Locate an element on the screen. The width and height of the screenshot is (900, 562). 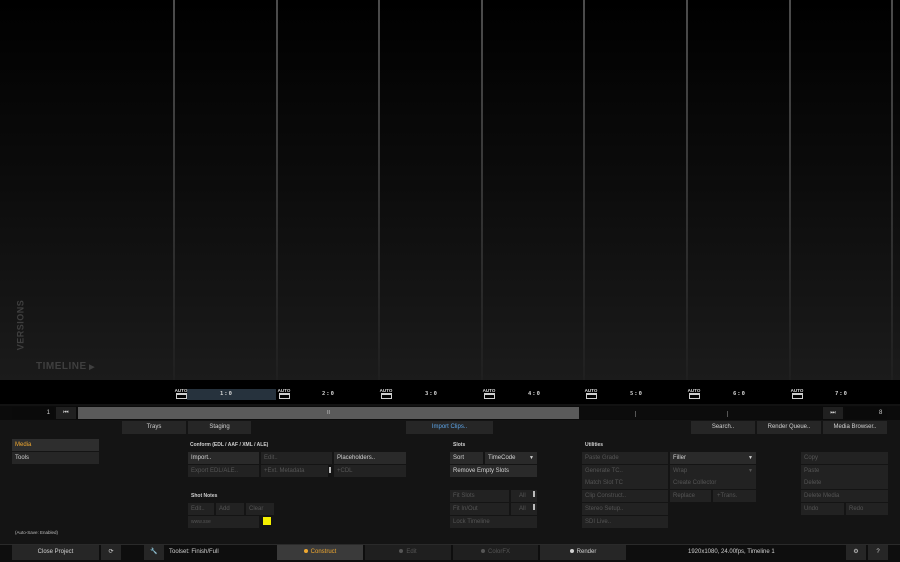
create-collector-button: Create Collector is located at coordinates (713, 483).